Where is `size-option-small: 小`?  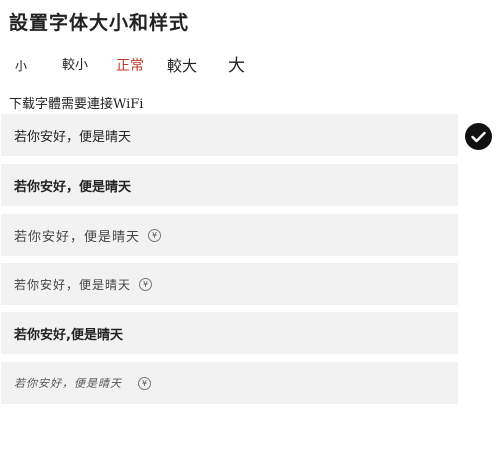 size-option-small: 小 is located at coordinates (21, 66).